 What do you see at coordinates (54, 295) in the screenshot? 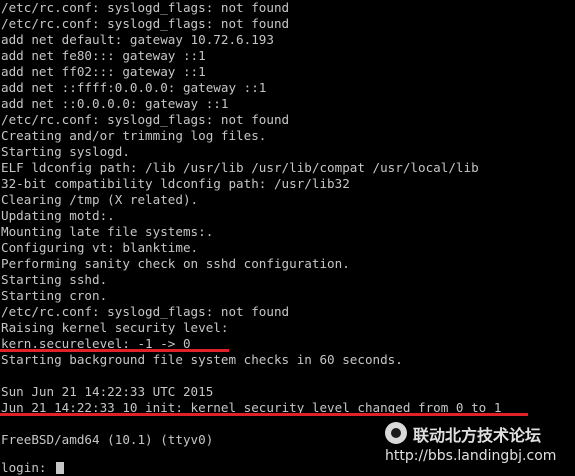
I see `console-line: Starting cron.` at bounding box center [54, 295].